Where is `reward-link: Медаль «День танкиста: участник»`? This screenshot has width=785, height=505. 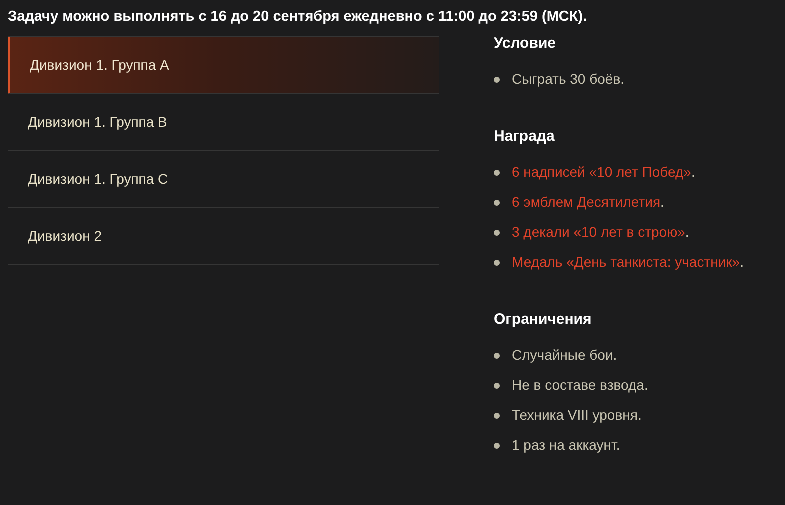
reward-link: Медаль «День танкиста: участник» is located at coordinates (626, 262).